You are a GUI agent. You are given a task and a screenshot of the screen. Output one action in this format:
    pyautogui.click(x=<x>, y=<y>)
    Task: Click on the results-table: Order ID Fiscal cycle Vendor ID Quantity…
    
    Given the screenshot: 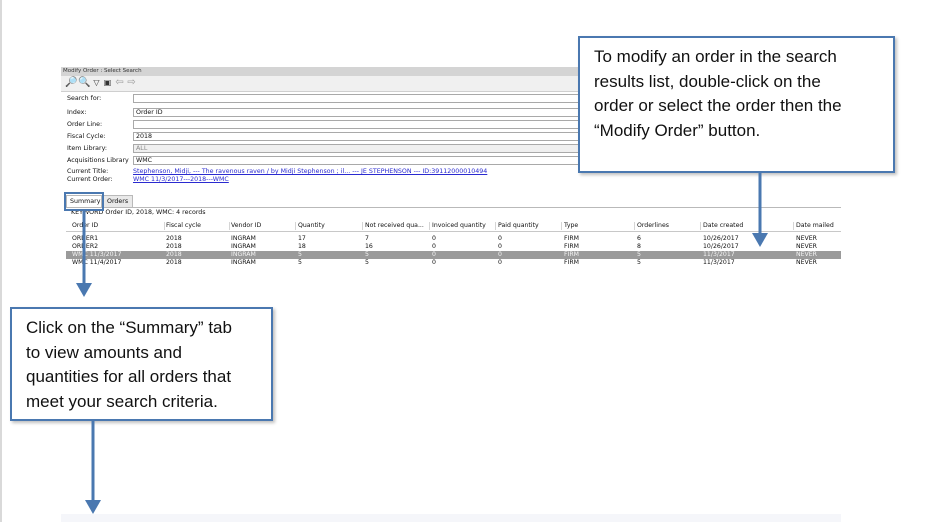 What is the action you would take?
    pyautogui.click(x=453, y=250)
    